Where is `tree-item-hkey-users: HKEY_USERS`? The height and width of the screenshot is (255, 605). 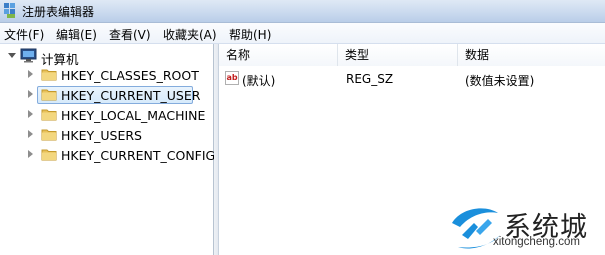 tree-item-hkey-users: HKEY_USERS is located at coordinates (106, 135).